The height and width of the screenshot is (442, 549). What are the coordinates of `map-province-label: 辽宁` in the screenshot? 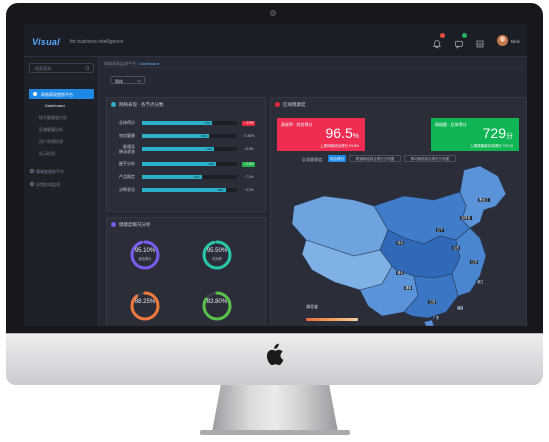 It's located at (440, 230).